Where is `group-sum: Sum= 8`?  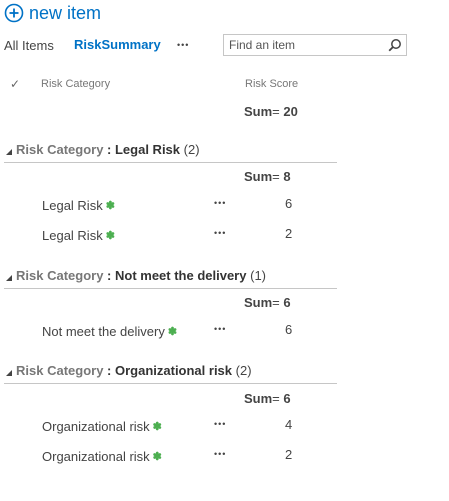 group-sum: Sum= 8 is located at coordinates (267, 176).